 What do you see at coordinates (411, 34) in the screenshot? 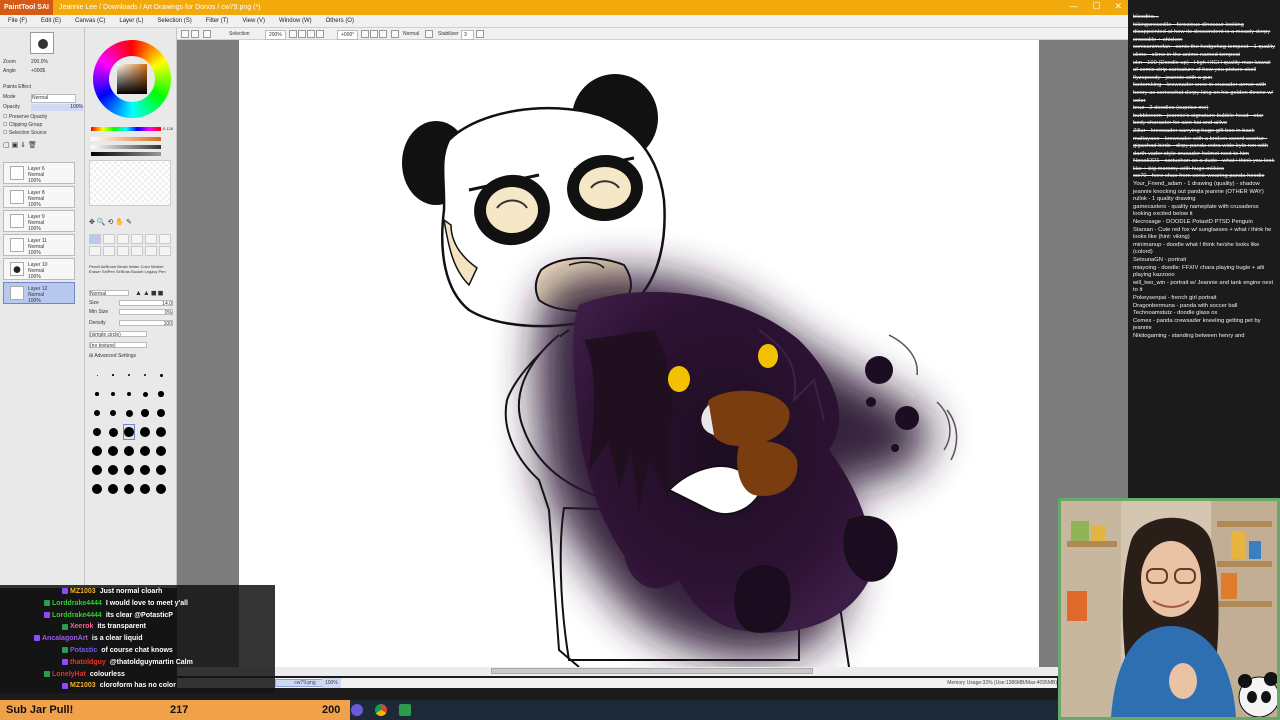
I see `blend-mode-readout: Normal` at bounding box center [411, 34].